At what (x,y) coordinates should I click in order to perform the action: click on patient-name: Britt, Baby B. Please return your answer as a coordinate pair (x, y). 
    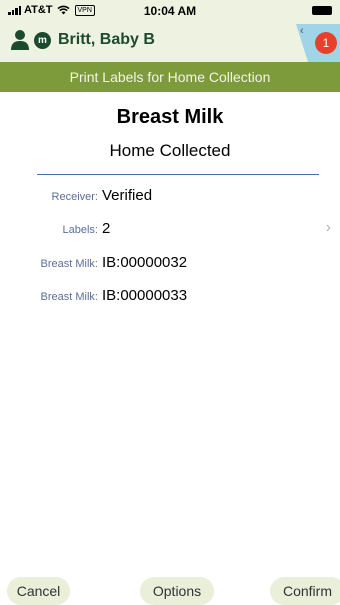
    Looking at the image, I should click on (106, 39).